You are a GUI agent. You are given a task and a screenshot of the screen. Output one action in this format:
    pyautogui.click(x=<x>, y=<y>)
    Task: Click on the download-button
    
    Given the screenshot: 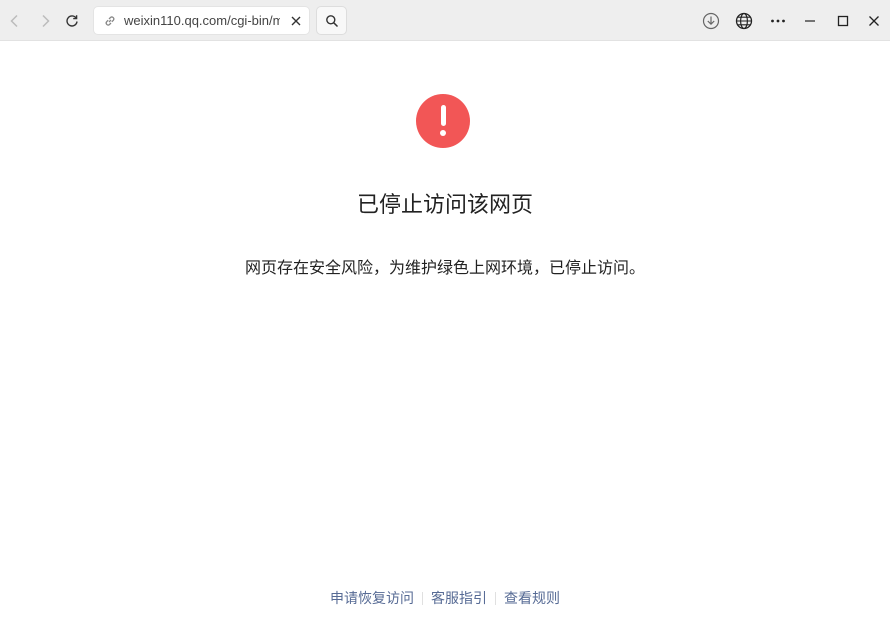 What is the action you would take?
    pyautogui.click(x=711, y=21)
    